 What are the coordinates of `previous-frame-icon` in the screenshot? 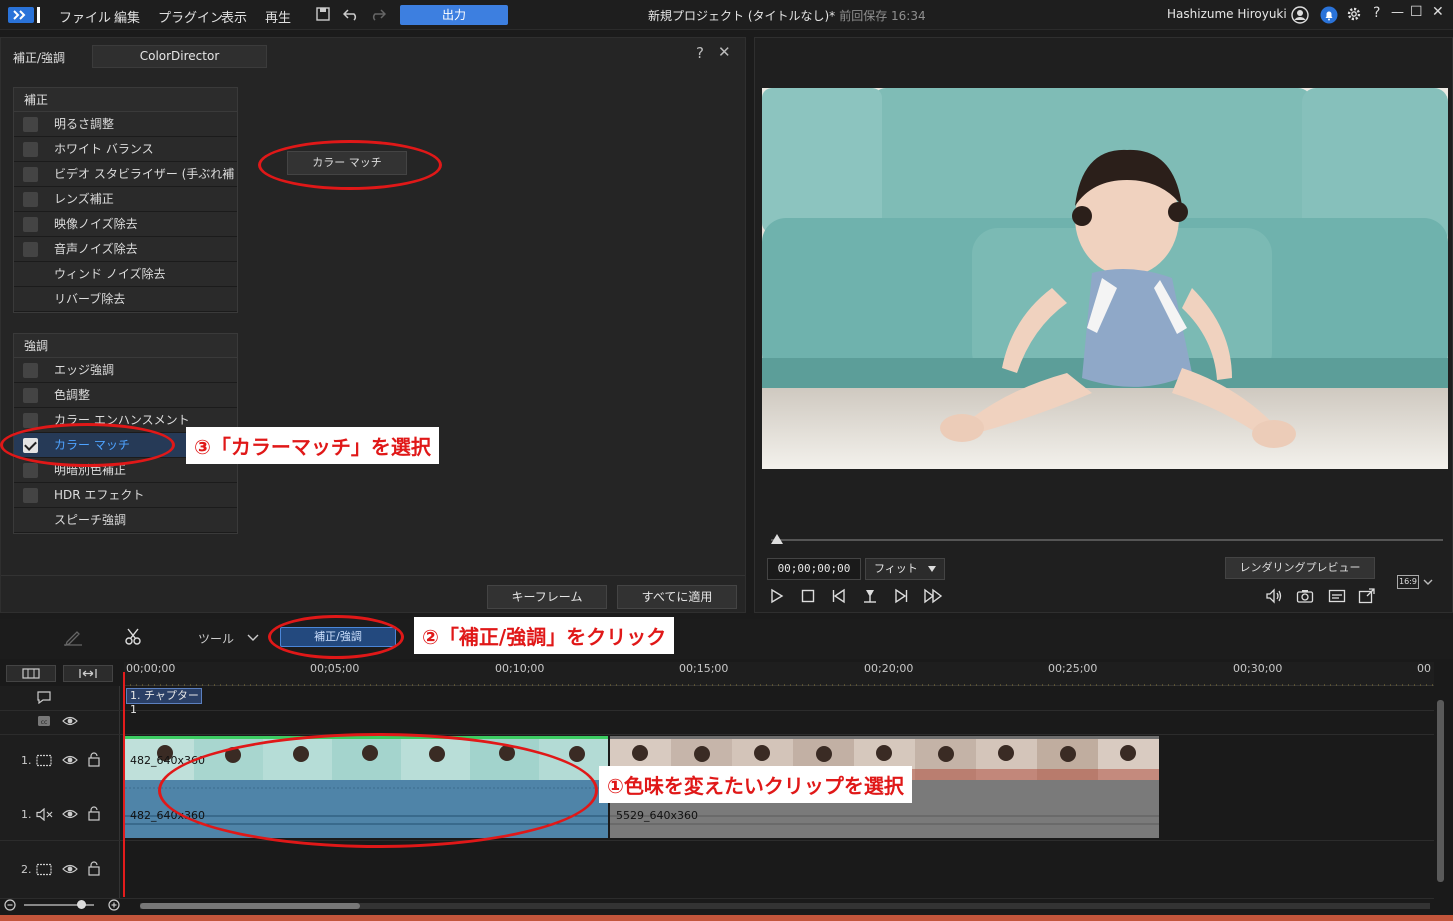 It's located at (839, 596).